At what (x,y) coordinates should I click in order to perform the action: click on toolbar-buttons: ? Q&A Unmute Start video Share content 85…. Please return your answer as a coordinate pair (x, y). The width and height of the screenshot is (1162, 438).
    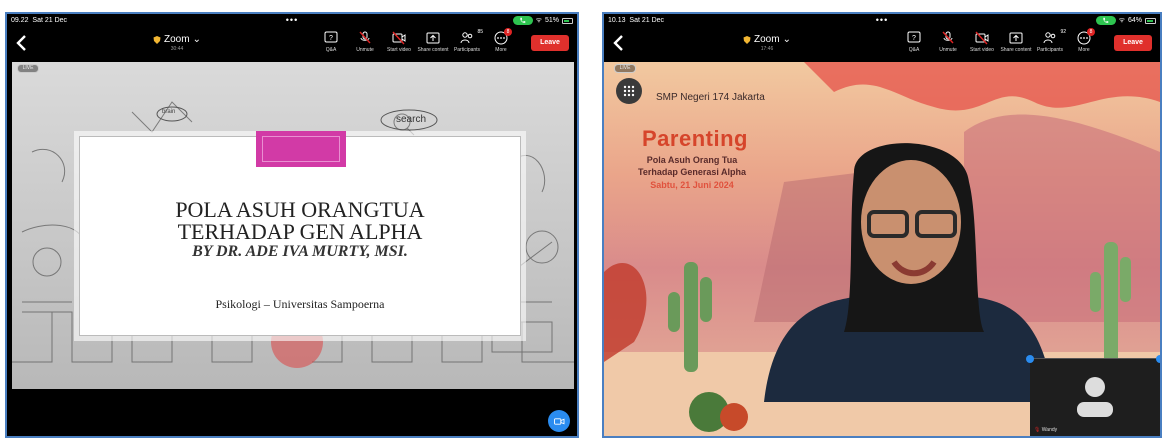
    Looking at the image, I should click on (416, 40).